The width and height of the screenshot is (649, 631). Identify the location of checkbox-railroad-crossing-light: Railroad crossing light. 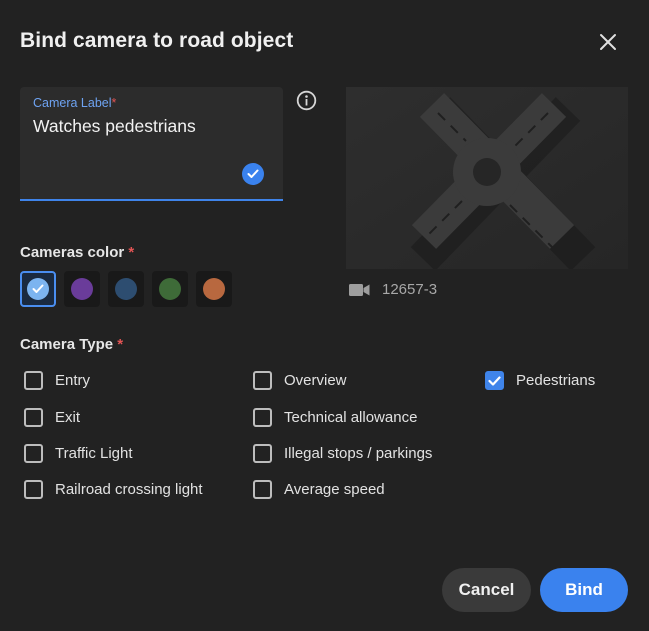
(113, 489).